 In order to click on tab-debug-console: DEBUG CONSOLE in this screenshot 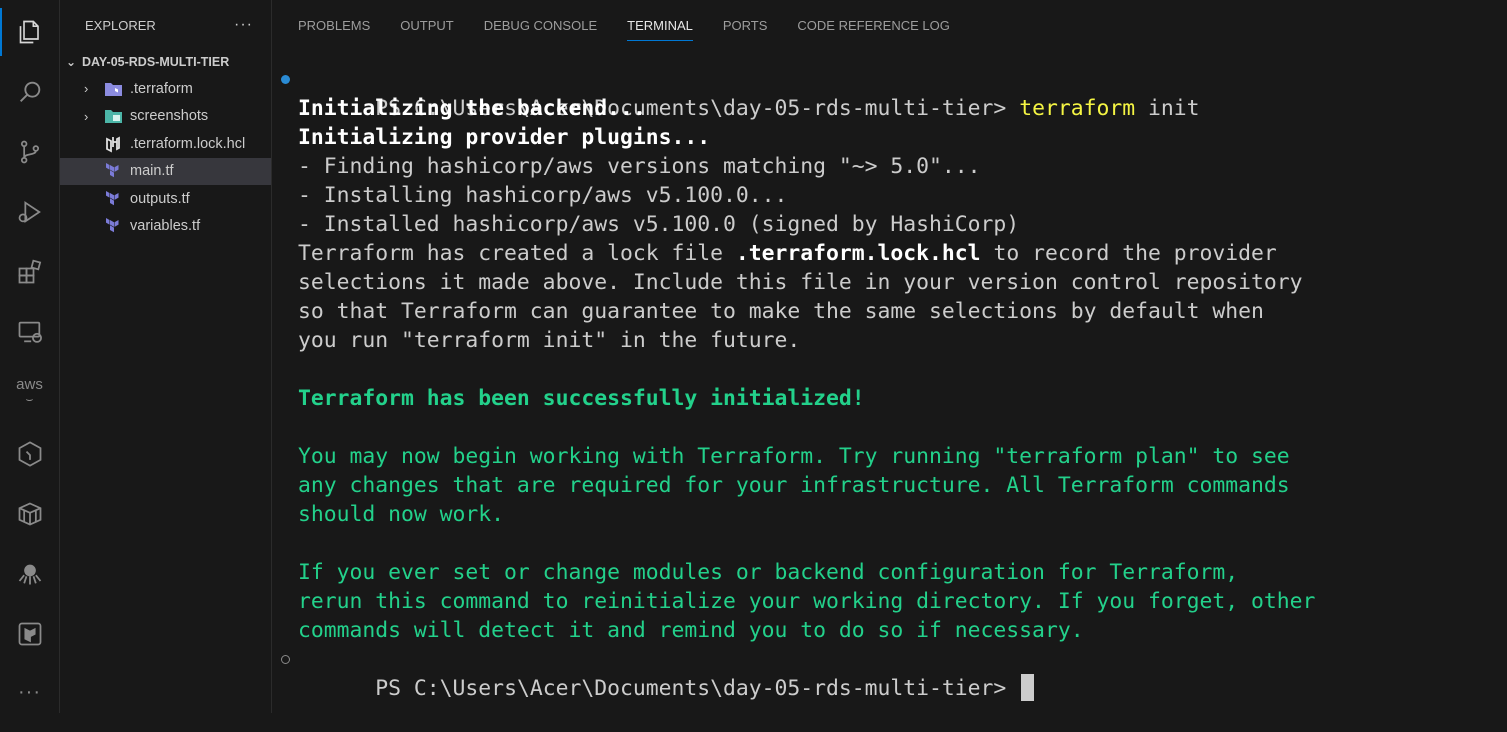, I will do `click(540, 20)`.